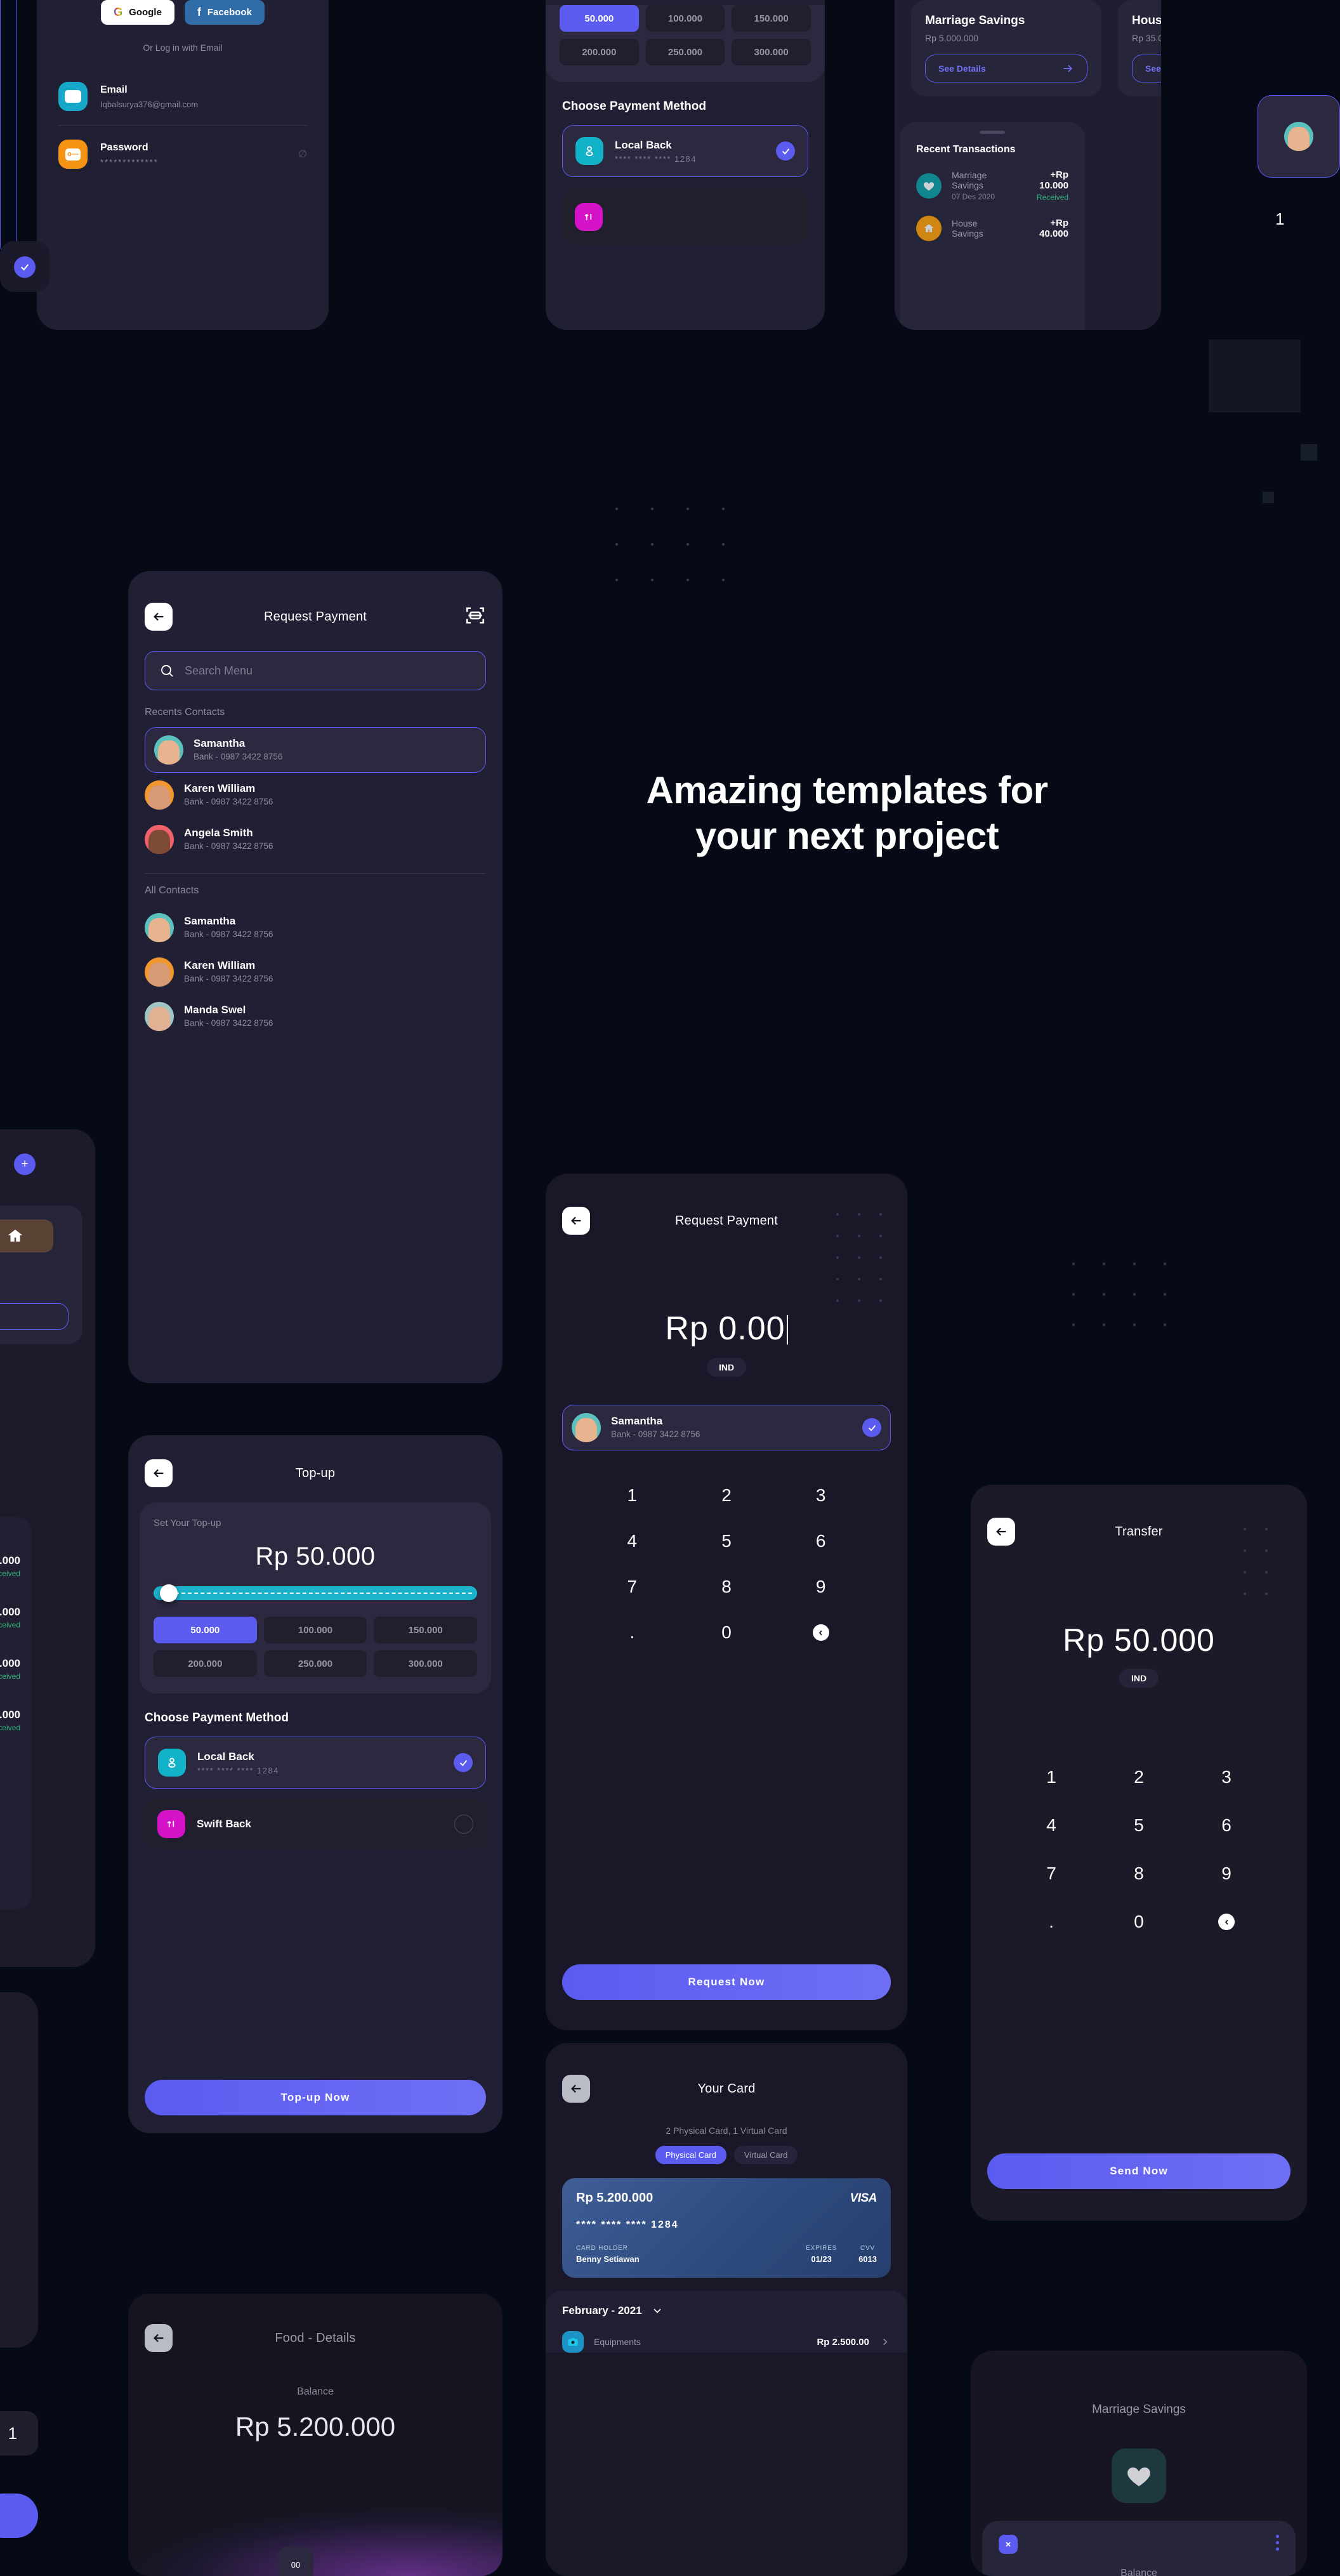 The height and width of the screenshot is (2576, 1340). I want to click on contact-name: Samantha, so click(220, 743).